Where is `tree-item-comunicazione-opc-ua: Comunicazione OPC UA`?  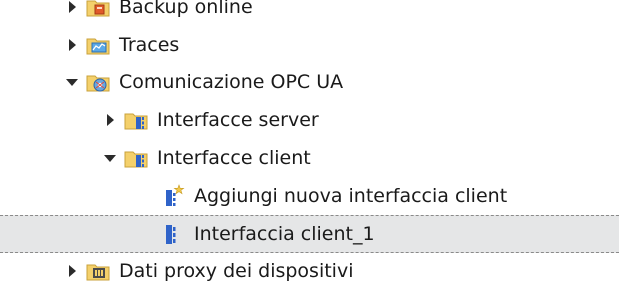
tree-item-comunicazione-opc-ua: Comunicazione OPC UA is located at coordinates (309, 83).